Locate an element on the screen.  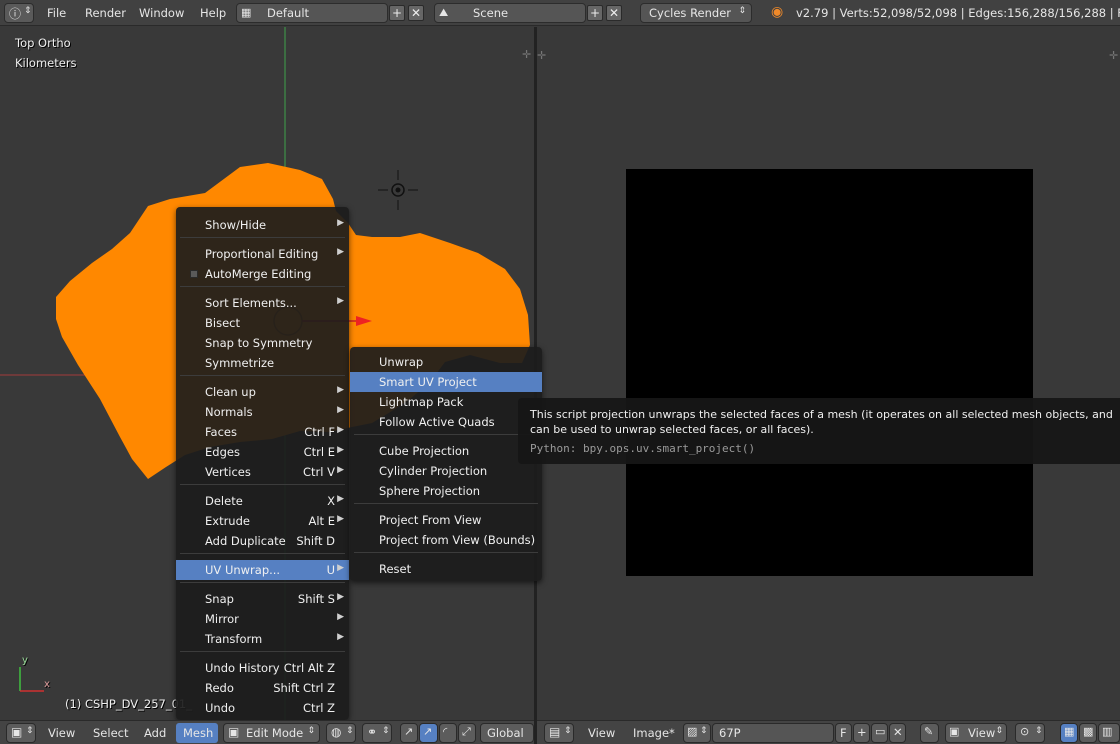
draw-checker-toggle: ▦ is located at coordinates (1069, 733).